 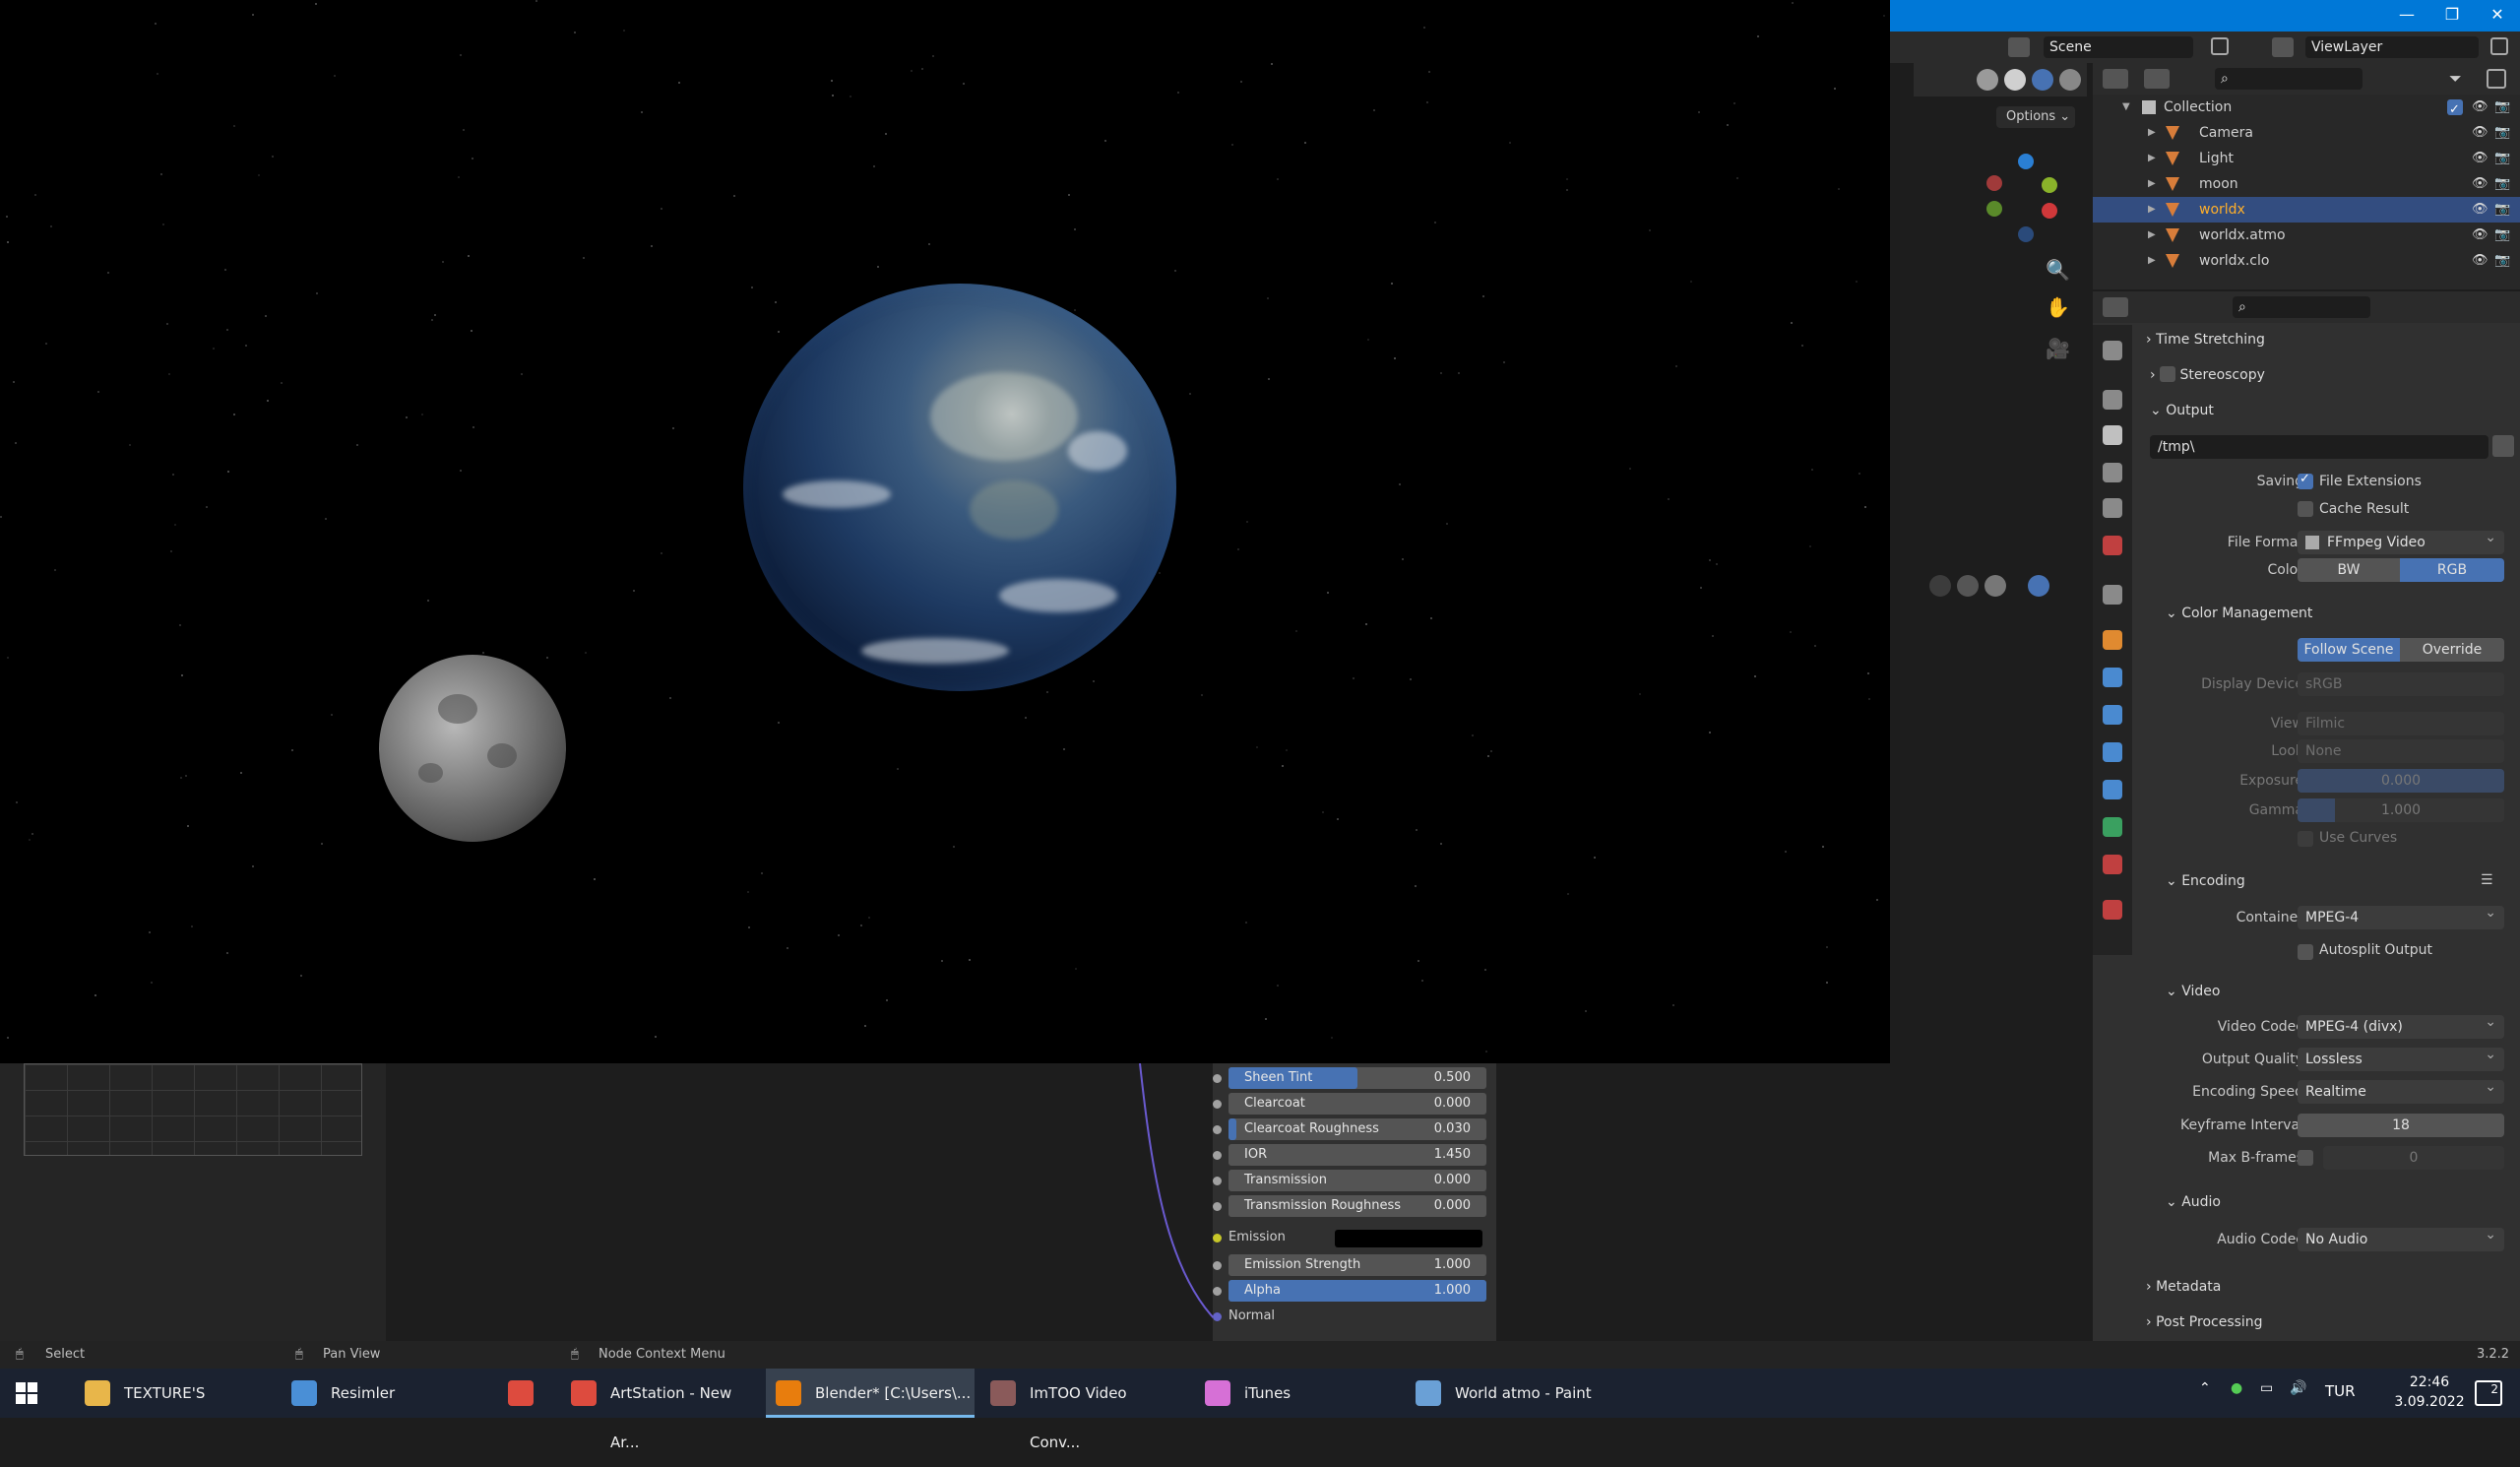 What do you see at coordinates (2497, 16) in the screenshot?
I see `close-button: ✕` at bounding box center [2497, 16].